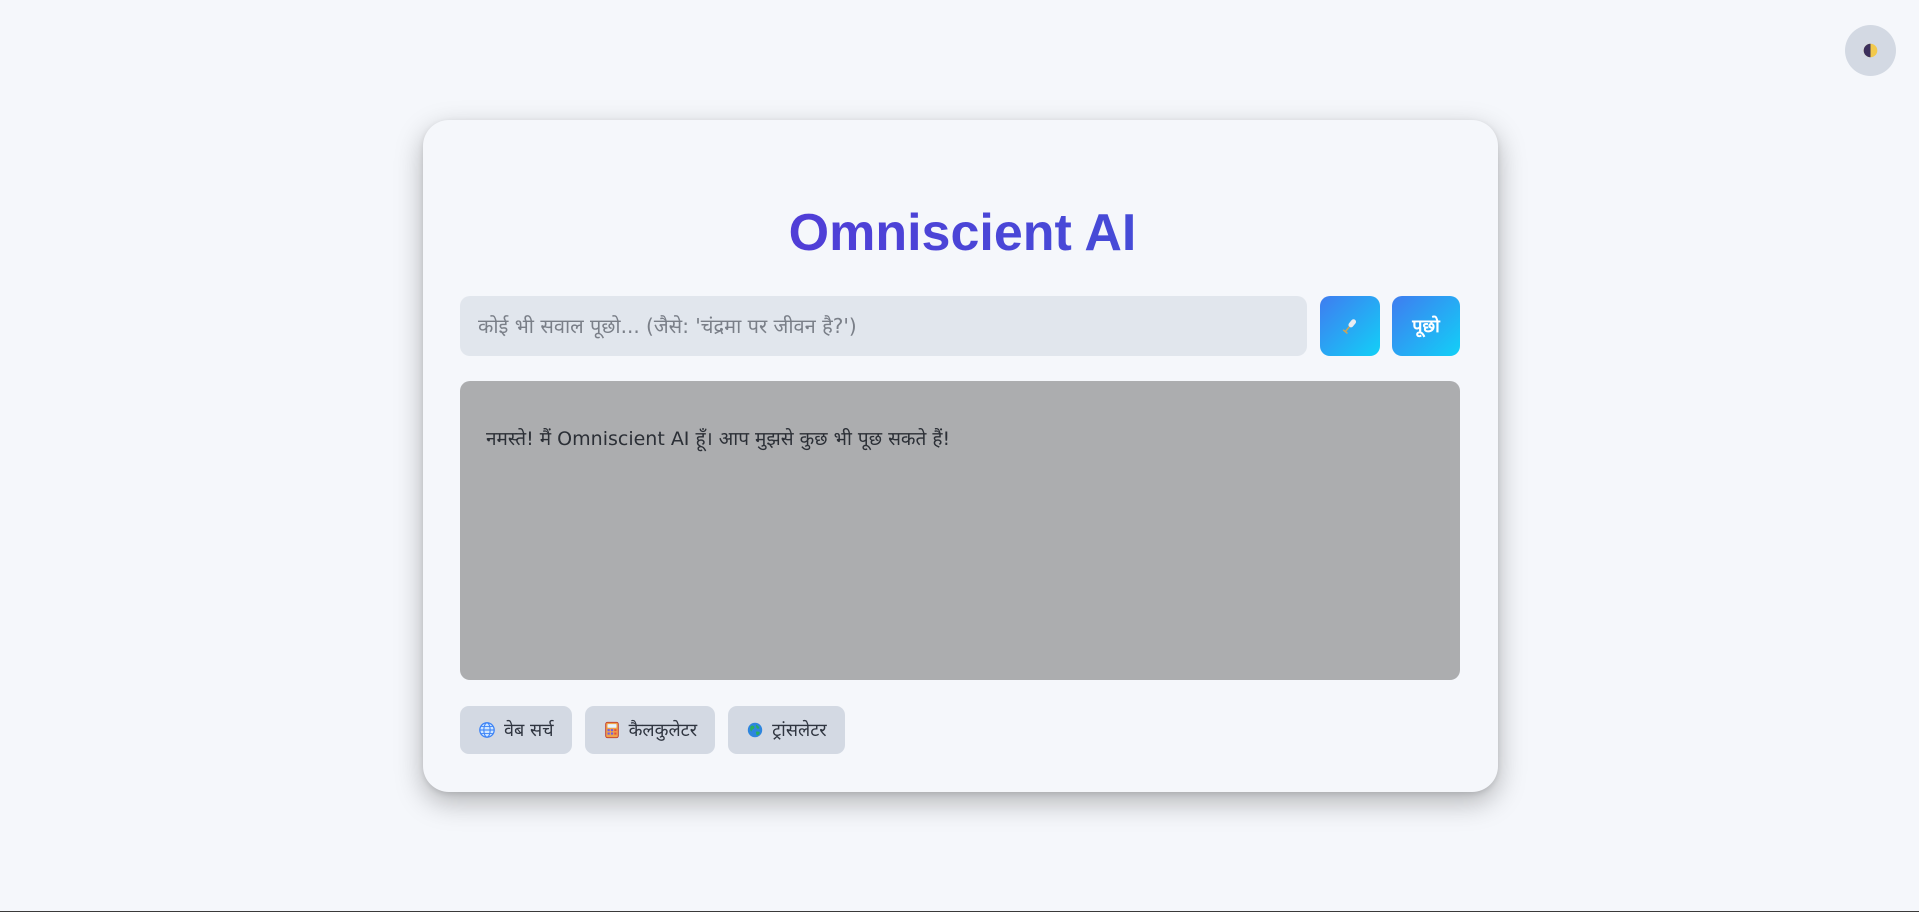  I want to click on earth-icon, so click(755, 730).